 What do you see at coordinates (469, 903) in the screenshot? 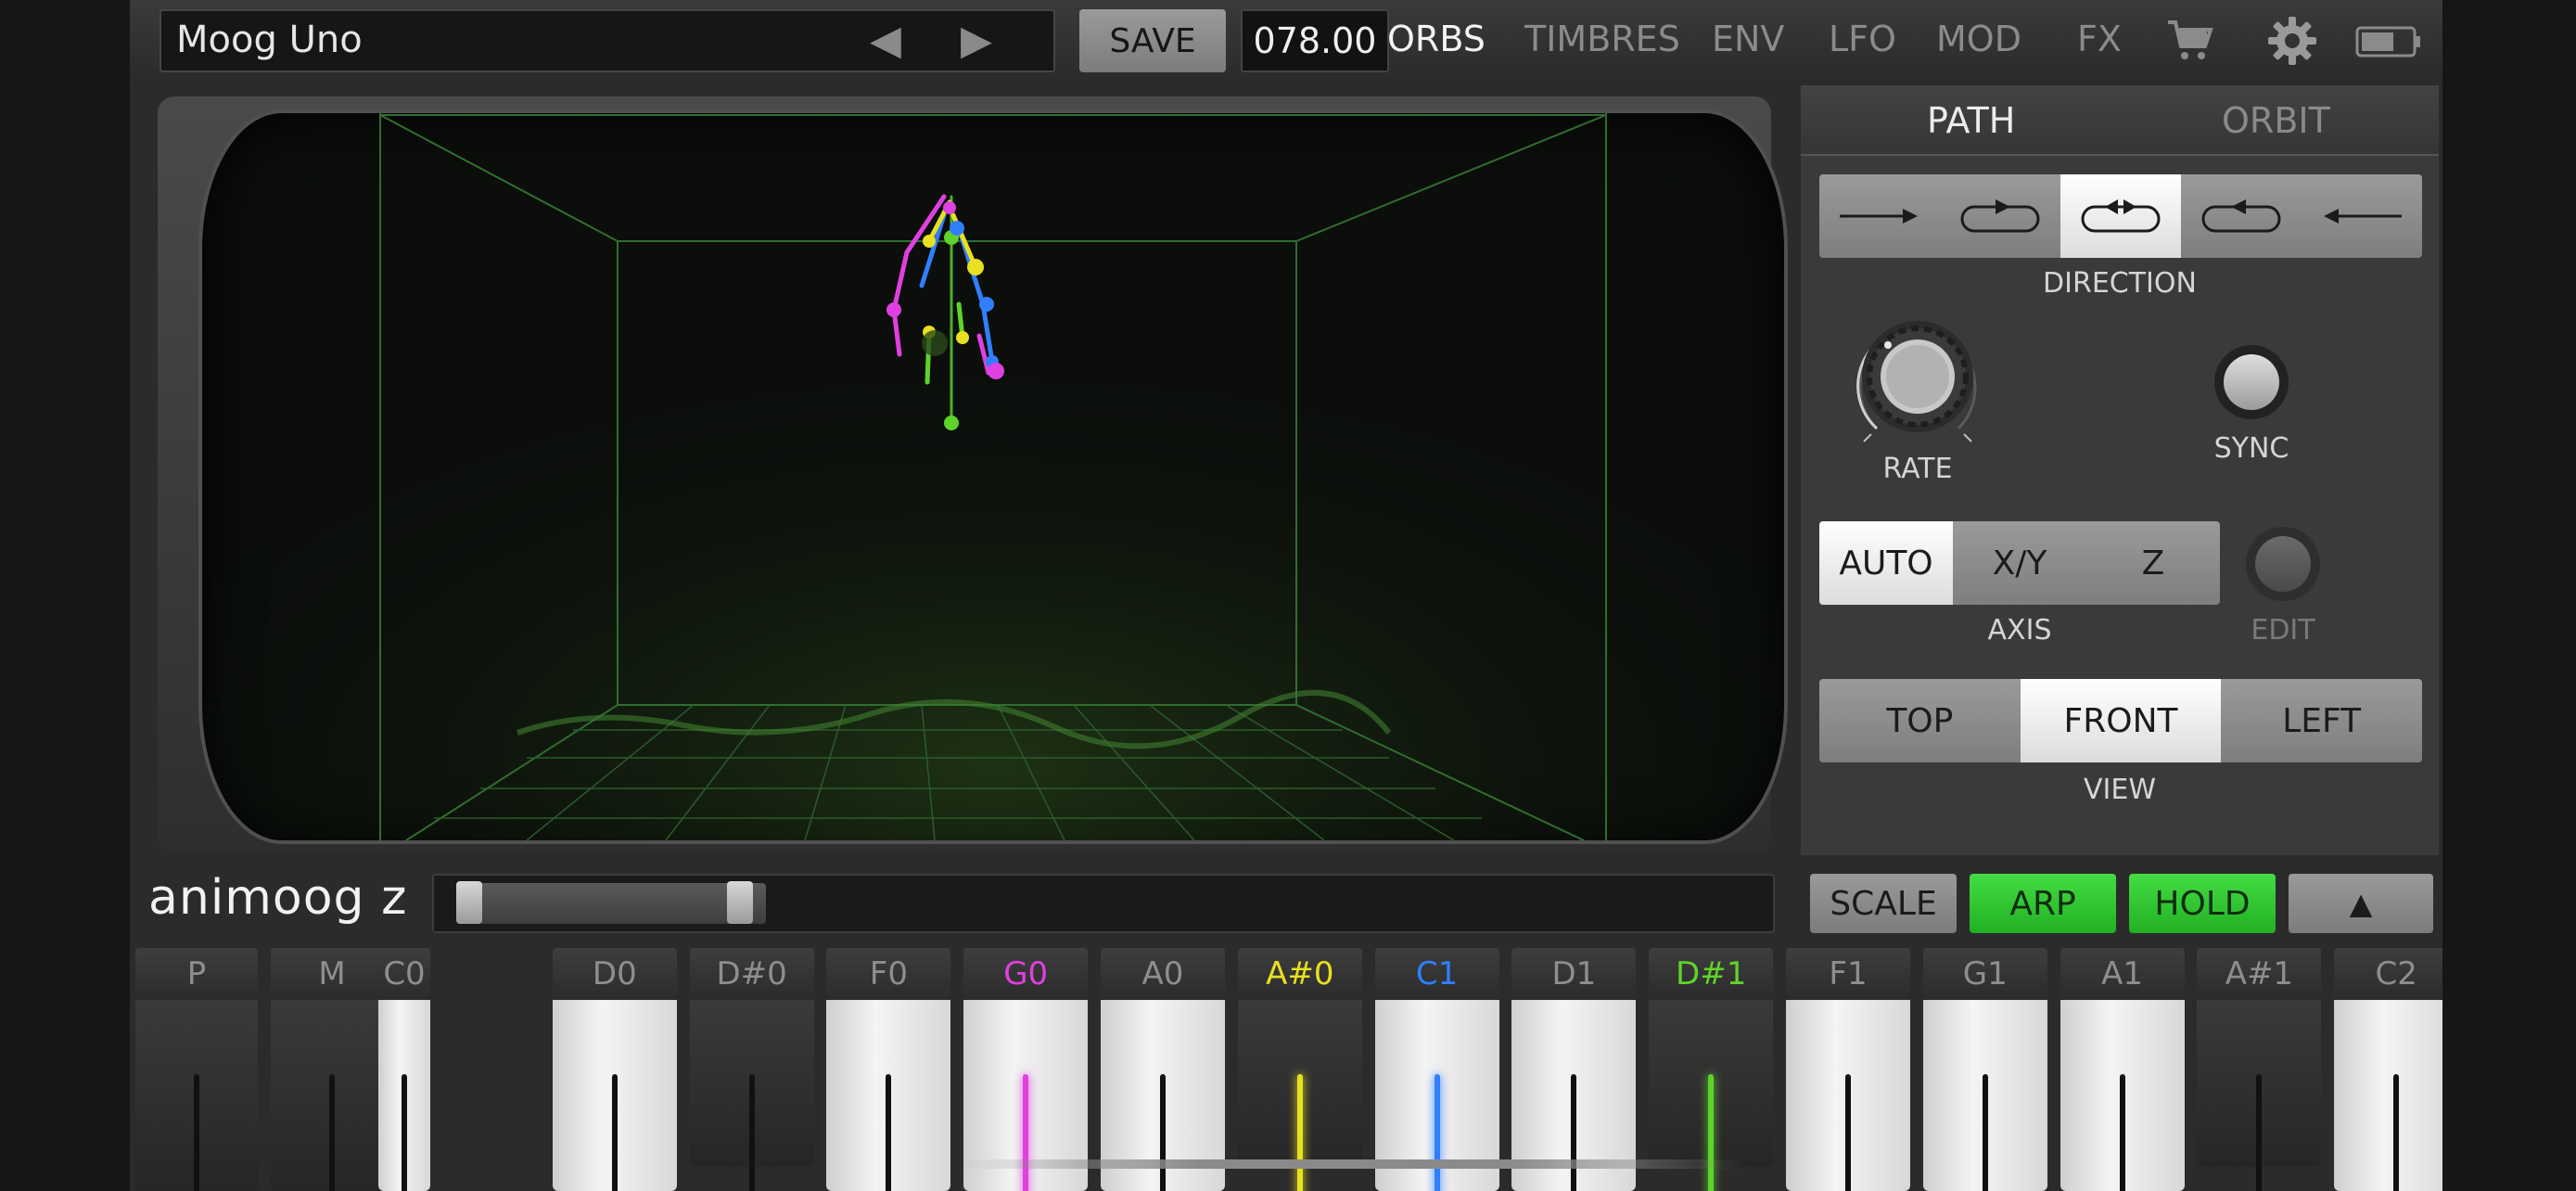
I see `slider-left-handle` at bounding box center [469, 903].